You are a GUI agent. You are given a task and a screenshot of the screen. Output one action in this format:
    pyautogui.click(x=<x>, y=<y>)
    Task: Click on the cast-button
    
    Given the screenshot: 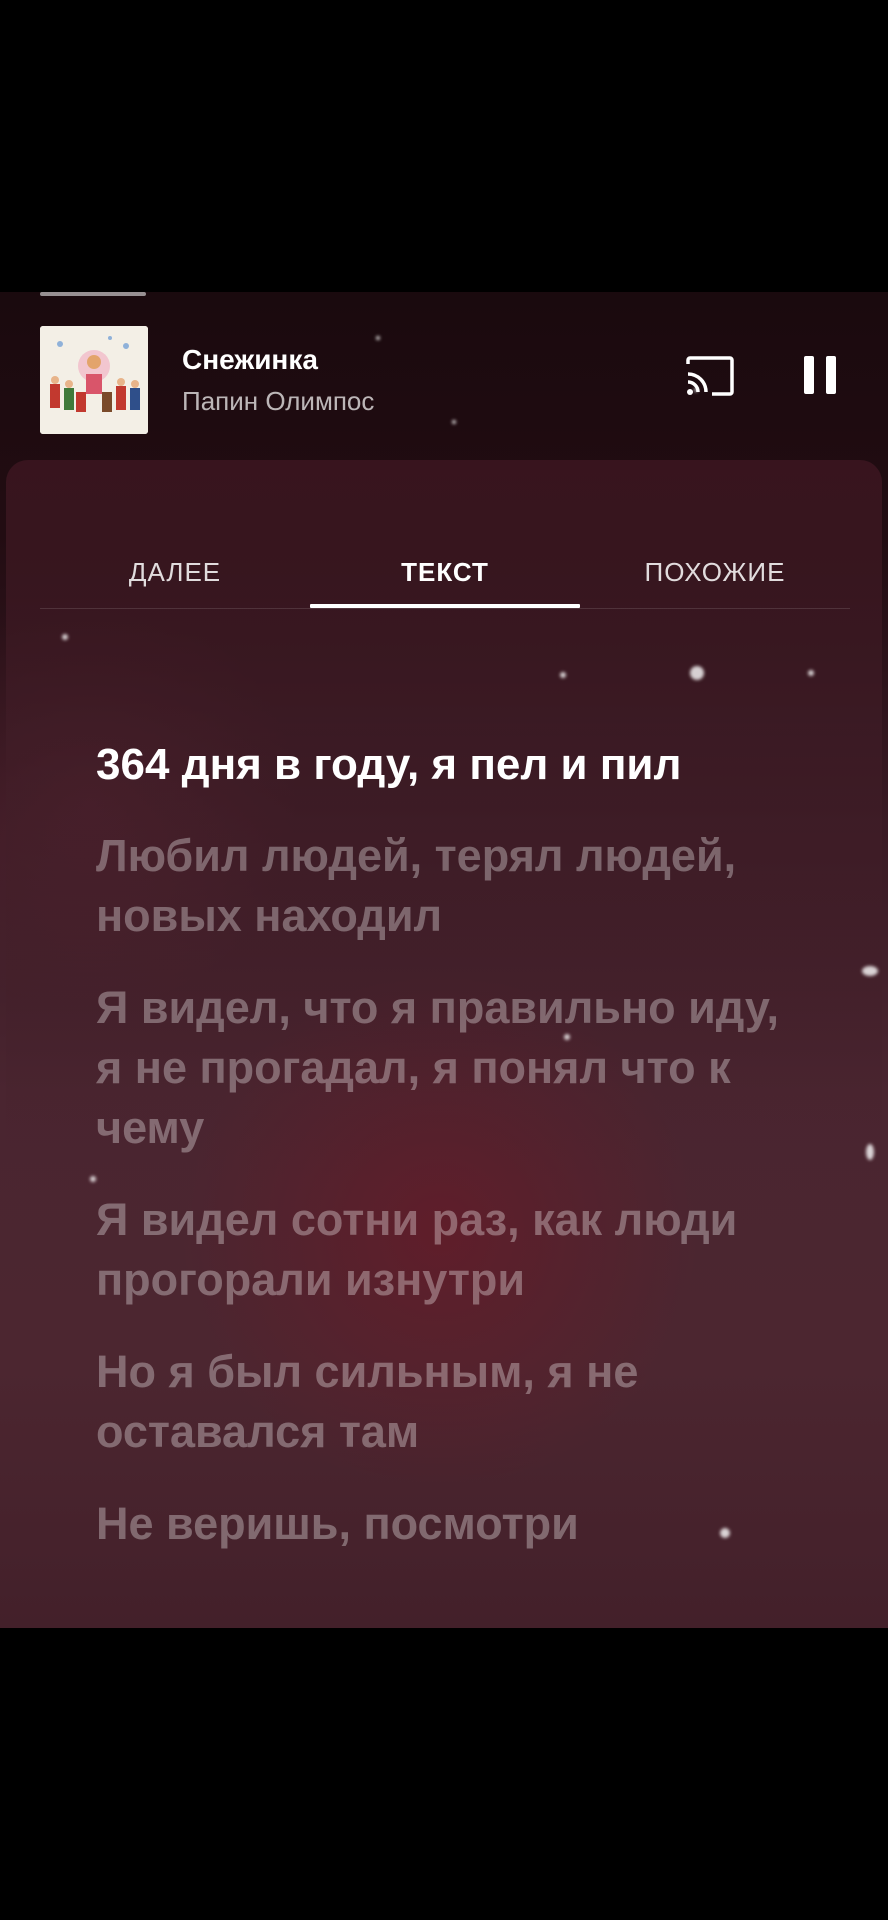 What is the action you would take?
    pyautogui.click(x=710, y=376)
    